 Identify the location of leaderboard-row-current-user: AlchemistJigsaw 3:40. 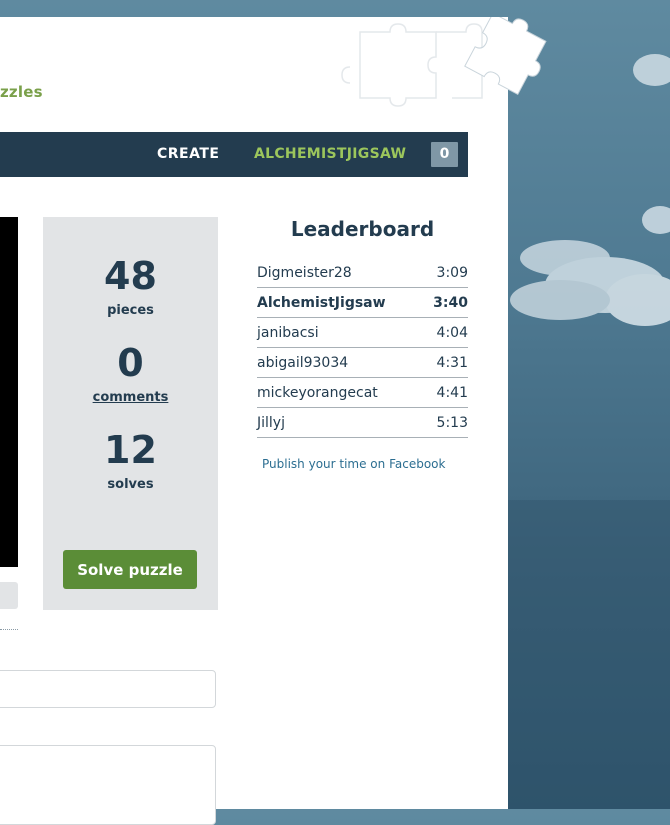
(362, 303).